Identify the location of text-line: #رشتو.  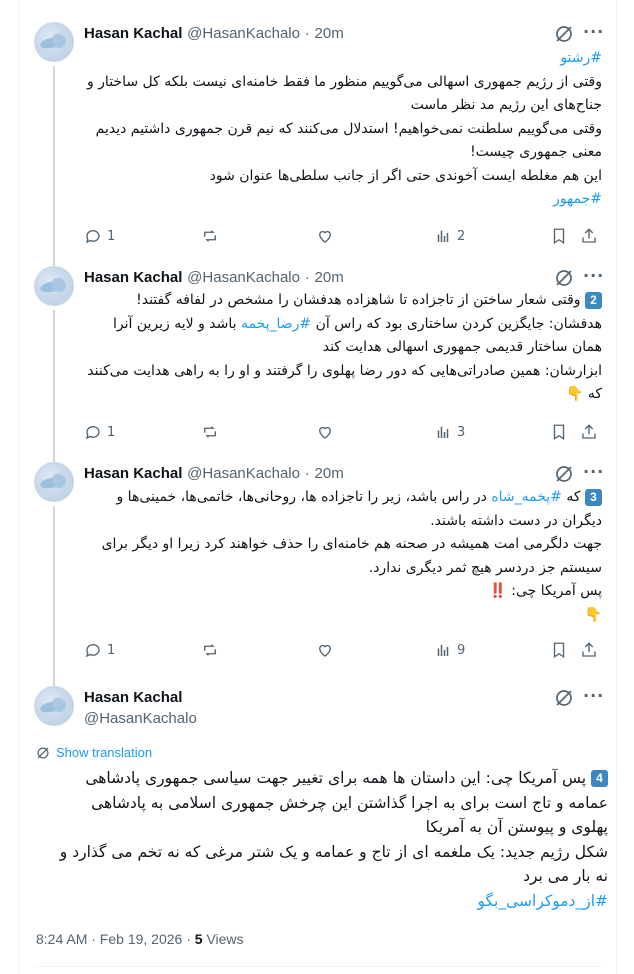
(343, 59).